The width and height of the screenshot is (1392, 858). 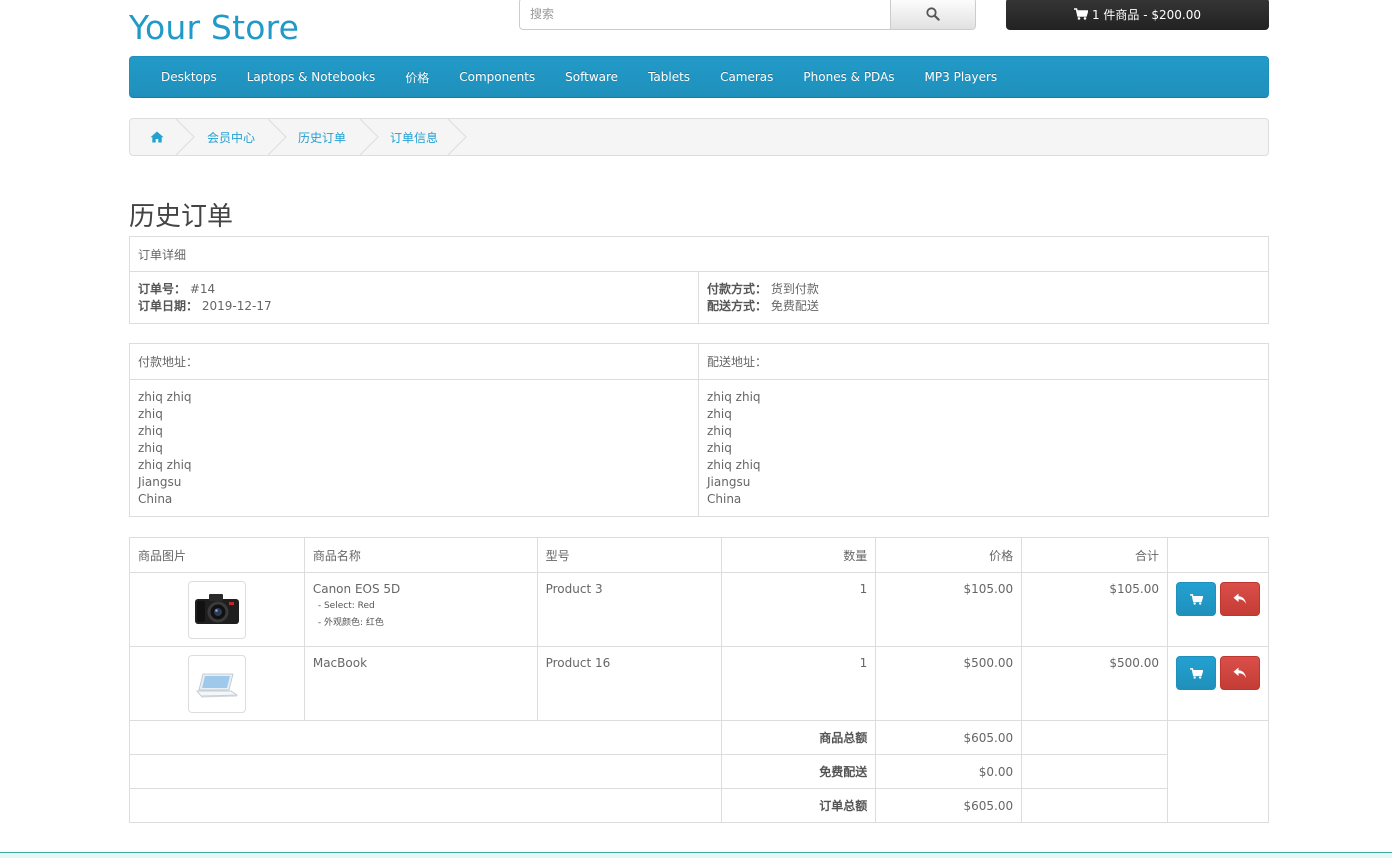 I want to click on store-logo: Your Store, so click(x=214, y=27).